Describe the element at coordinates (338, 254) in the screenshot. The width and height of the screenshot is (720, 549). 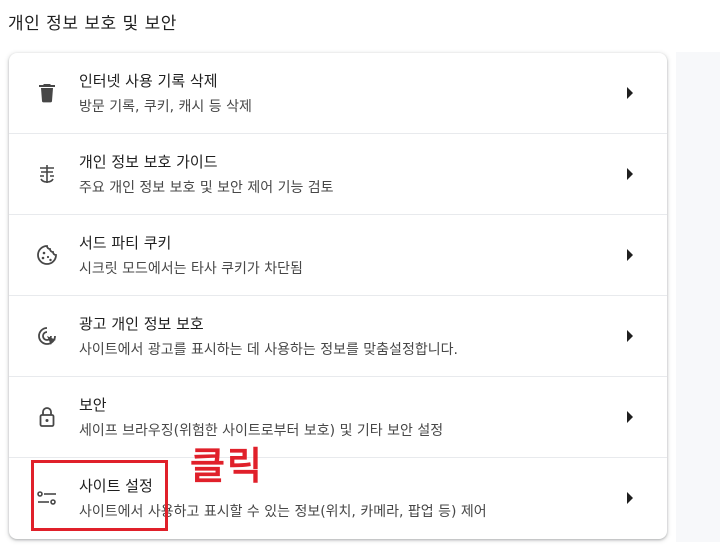
I see `third-party-cookies-row: 서드 파티 쿠키 시크릿 모드에서는 타사 쿠키가 차단됨` at that location.